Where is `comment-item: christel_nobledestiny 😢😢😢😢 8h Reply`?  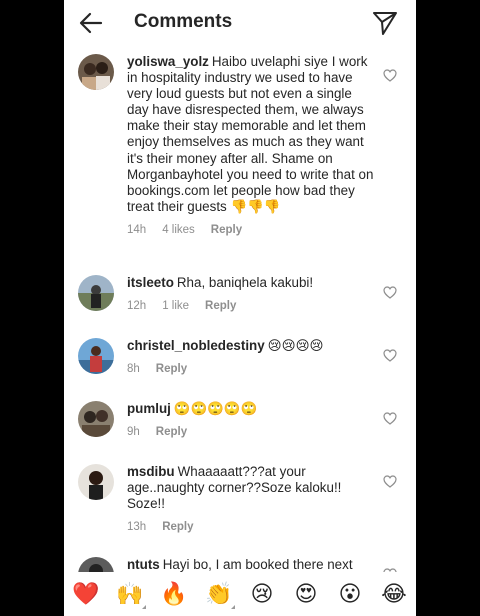 comment-item: christel_nobledestiny 😢😢😢😢 8h Reply is located at coordinates (240, 359).